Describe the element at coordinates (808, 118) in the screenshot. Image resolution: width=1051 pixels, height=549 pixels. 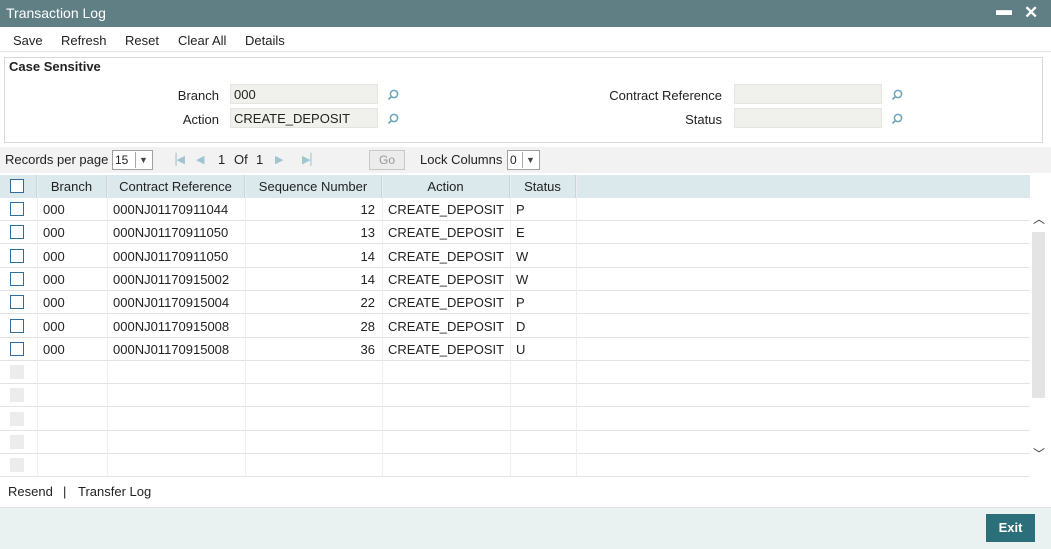
I see `status-field` at that location.